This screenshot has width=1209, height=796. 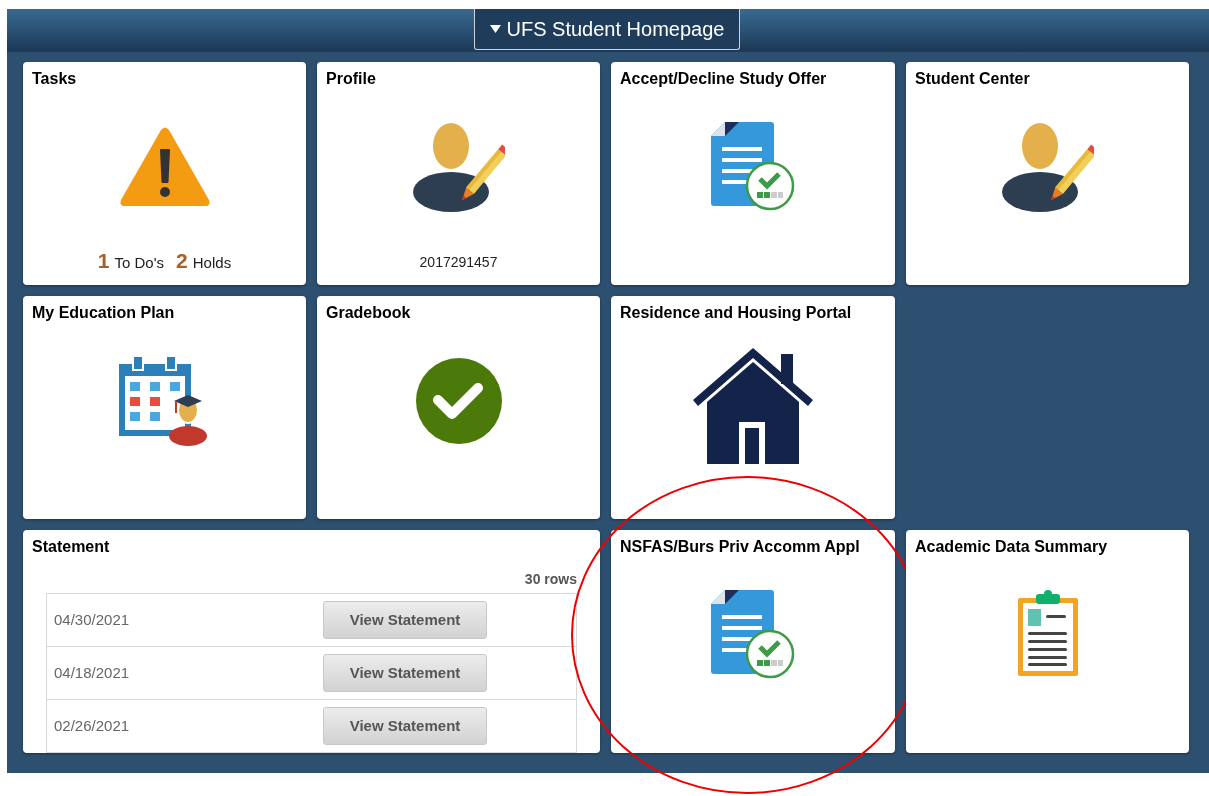 I want to click on count-number: 2, so click(x=182, y=260).